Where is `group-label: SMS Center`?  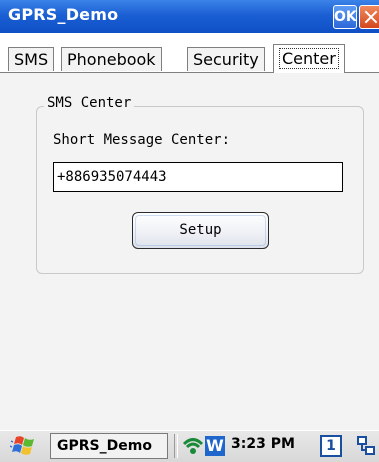
group-label: SMS Center is located at coordinates (89, 103).